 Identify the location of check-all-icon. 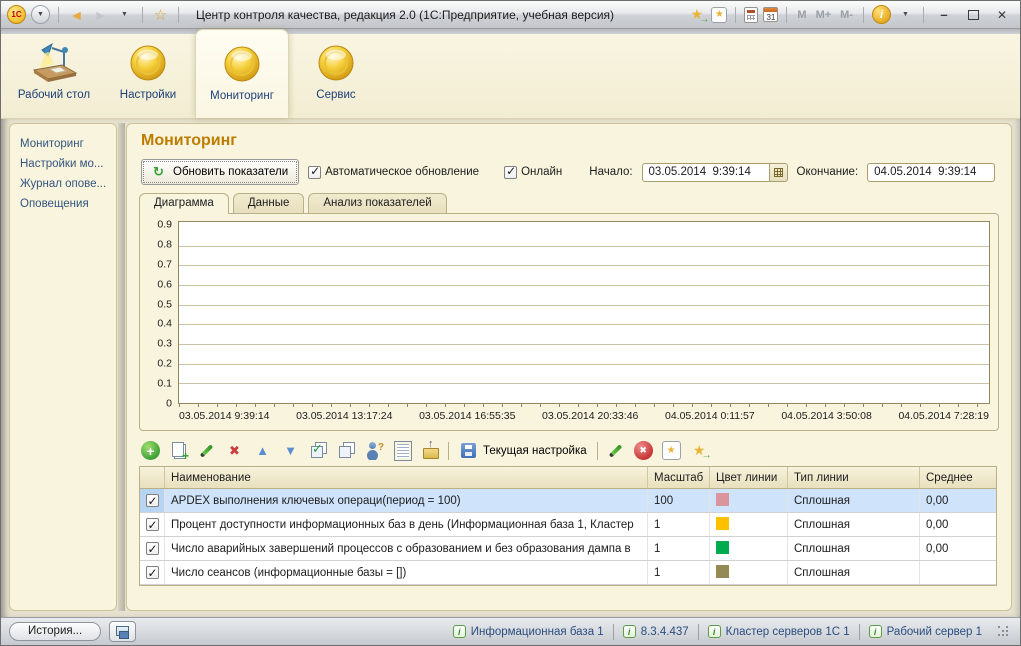
(318, 450).